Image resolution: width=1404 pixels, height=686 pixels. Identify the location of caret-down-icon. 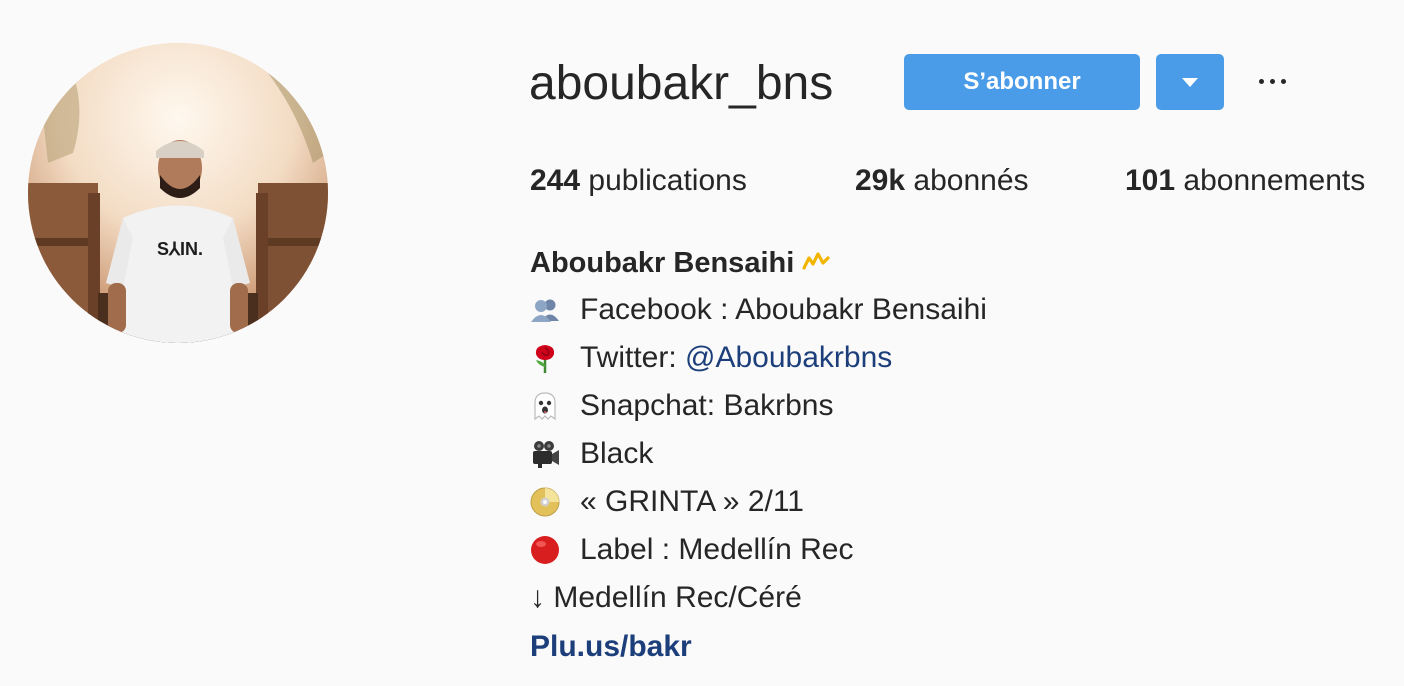
(1190, 82).